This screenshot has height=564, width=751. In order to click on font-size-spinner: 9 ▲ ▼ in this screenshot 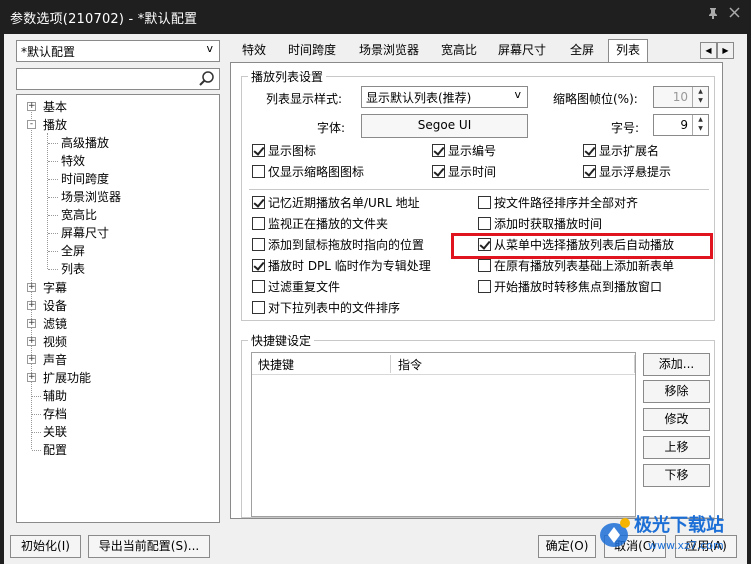, I will do `click(681, 125)`.